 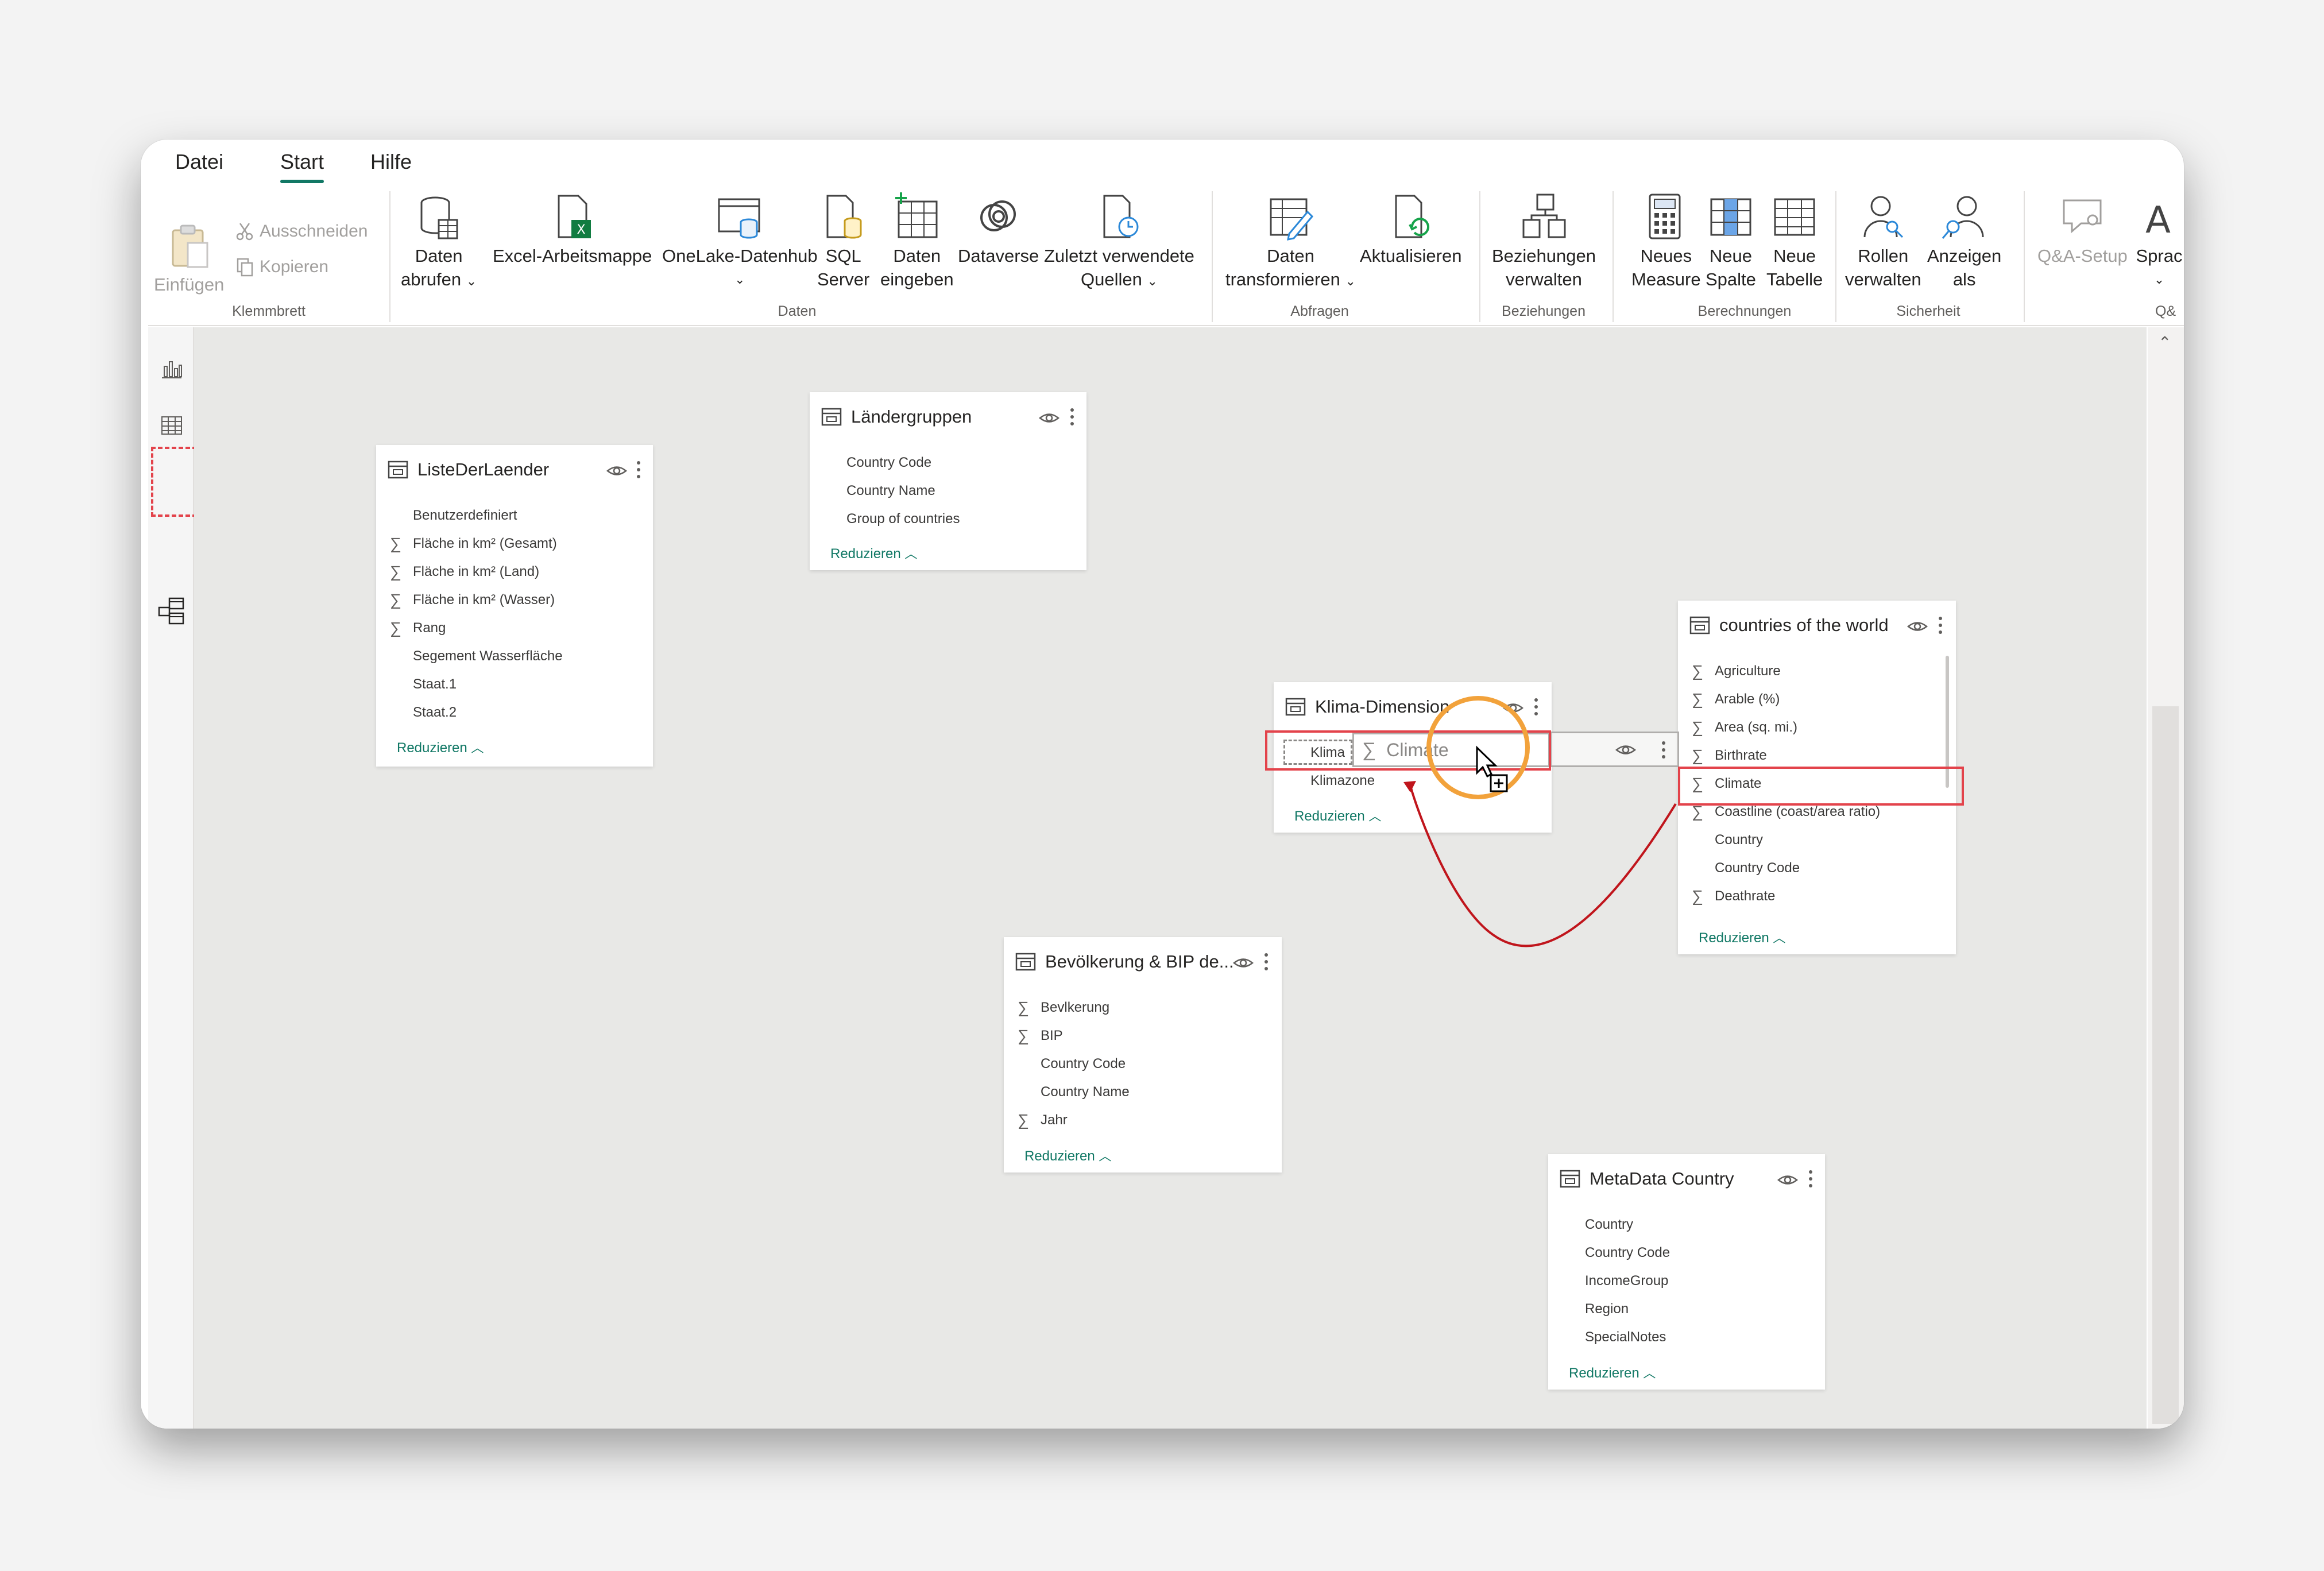 What do you see at coordinates (189, 258) in the screenshot?
I see `paste-button: Einfügen` at bounding box center [189, 258].